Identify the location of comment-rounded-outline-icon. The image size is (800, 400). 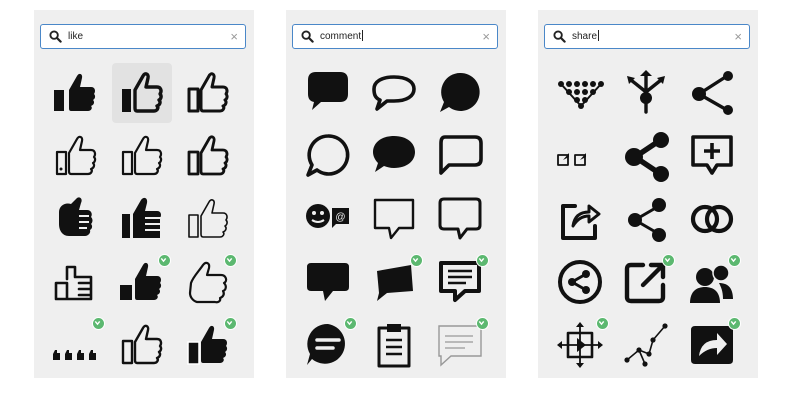
(460, 218).